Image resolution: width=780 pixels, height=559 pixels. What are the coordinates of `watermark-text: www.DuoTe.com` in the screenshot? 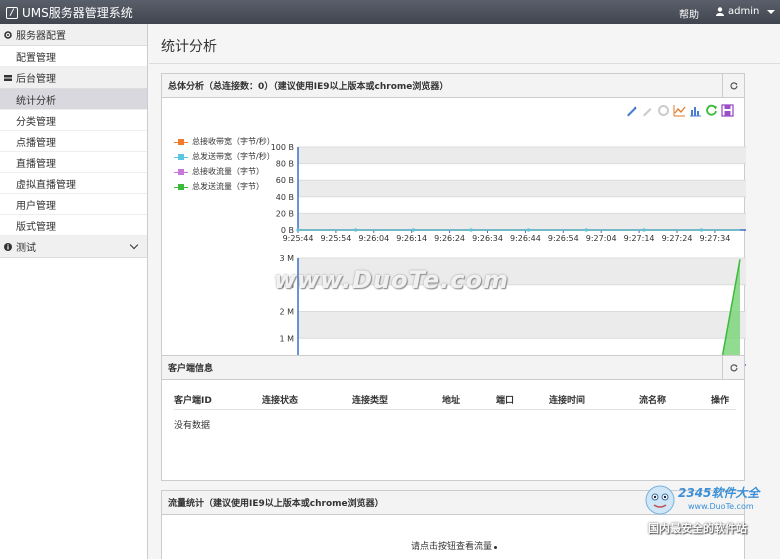 It's located at (391, 280).